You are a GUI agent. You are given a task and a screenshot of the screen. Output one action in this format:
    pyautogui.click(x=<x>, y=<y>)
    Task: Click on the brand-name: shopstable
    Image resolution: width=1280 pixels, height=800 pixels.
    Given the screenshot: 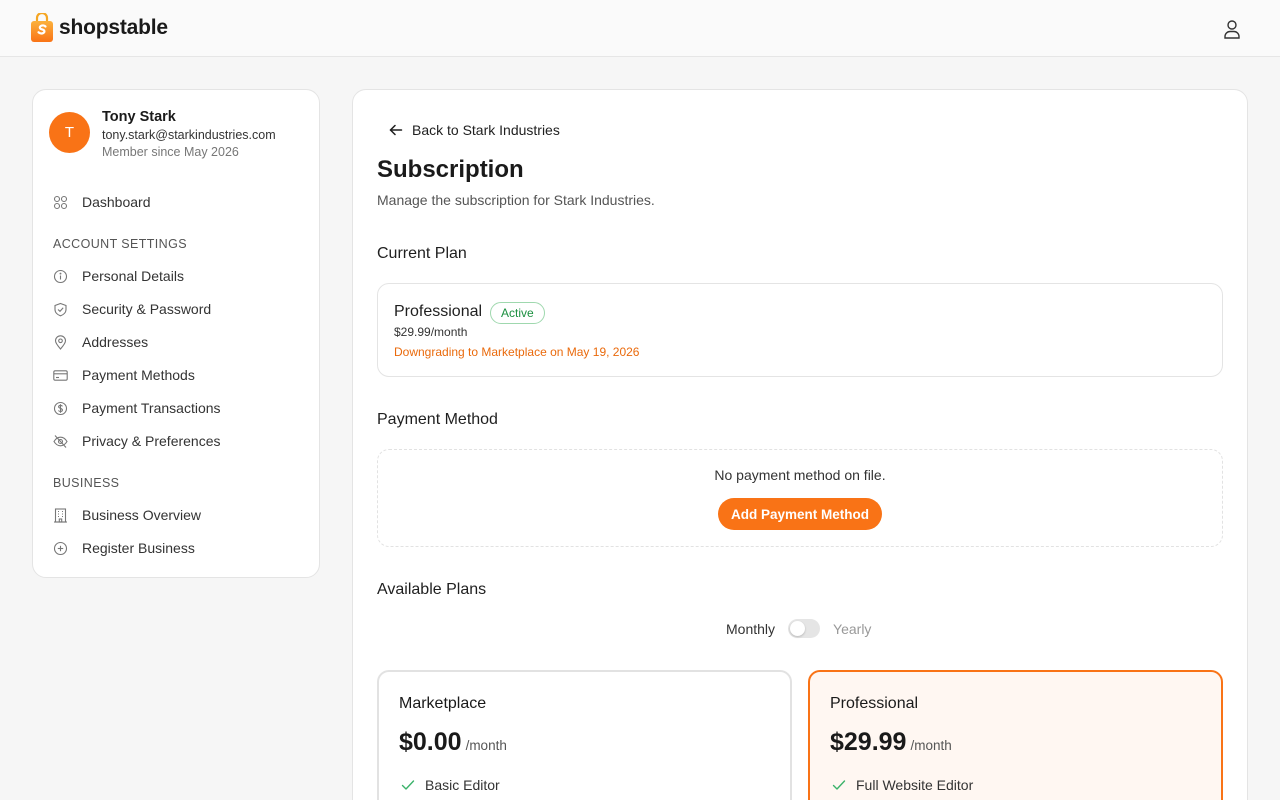 What is the action you would take?
    pyautogui.click(x=113, y=27)
    